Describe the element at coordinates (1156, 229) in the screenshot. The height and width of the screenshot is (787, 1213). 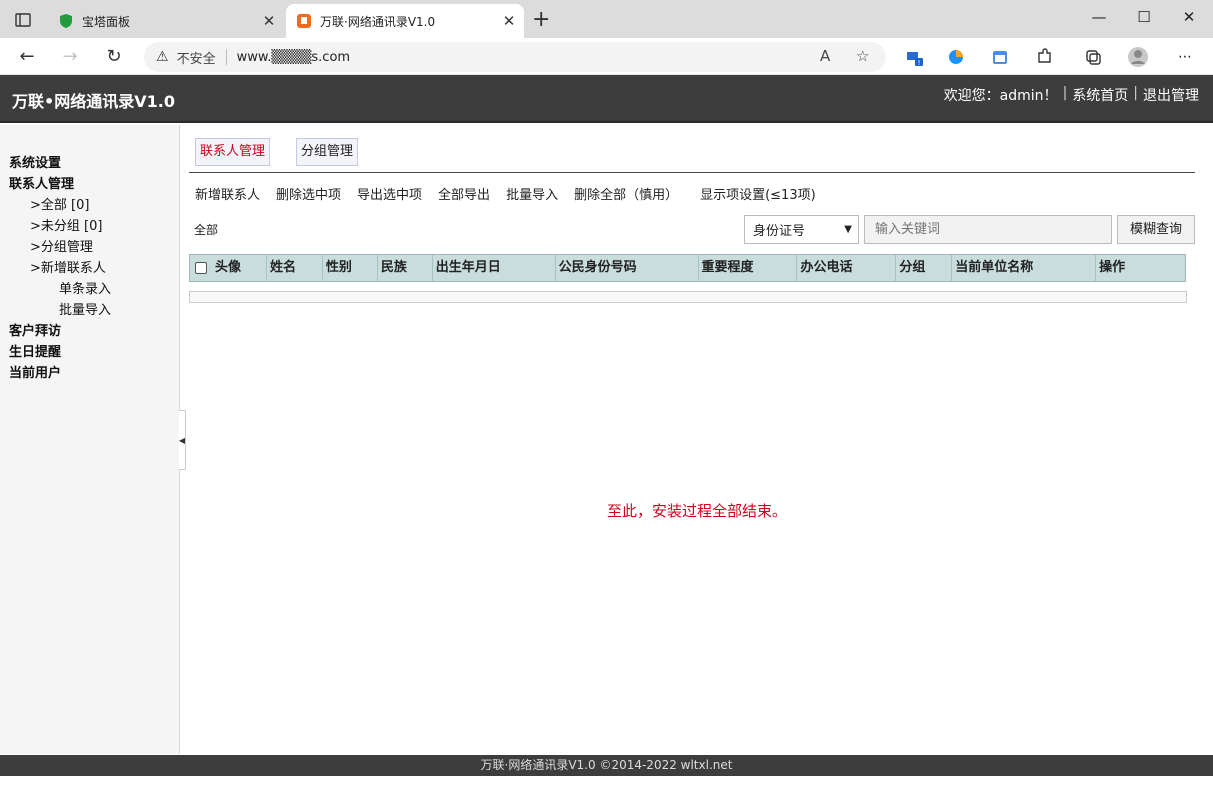
I see `search-button: 模糊查询` at that location.